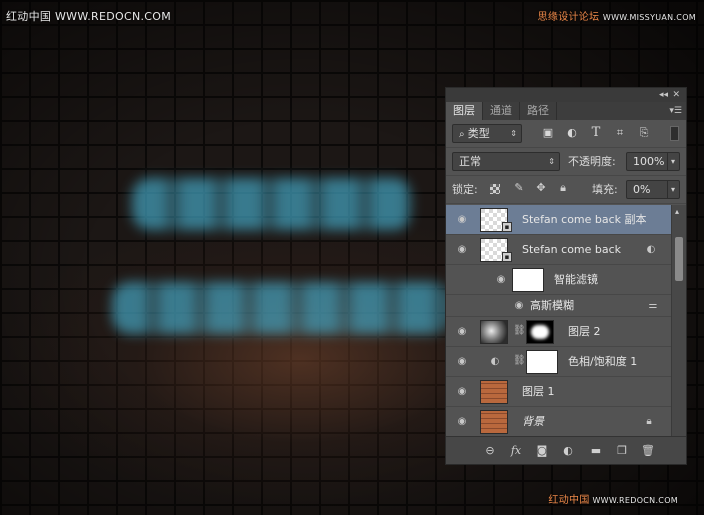  I want to click on opacity-label: 不透明度:, so click(592, 161).